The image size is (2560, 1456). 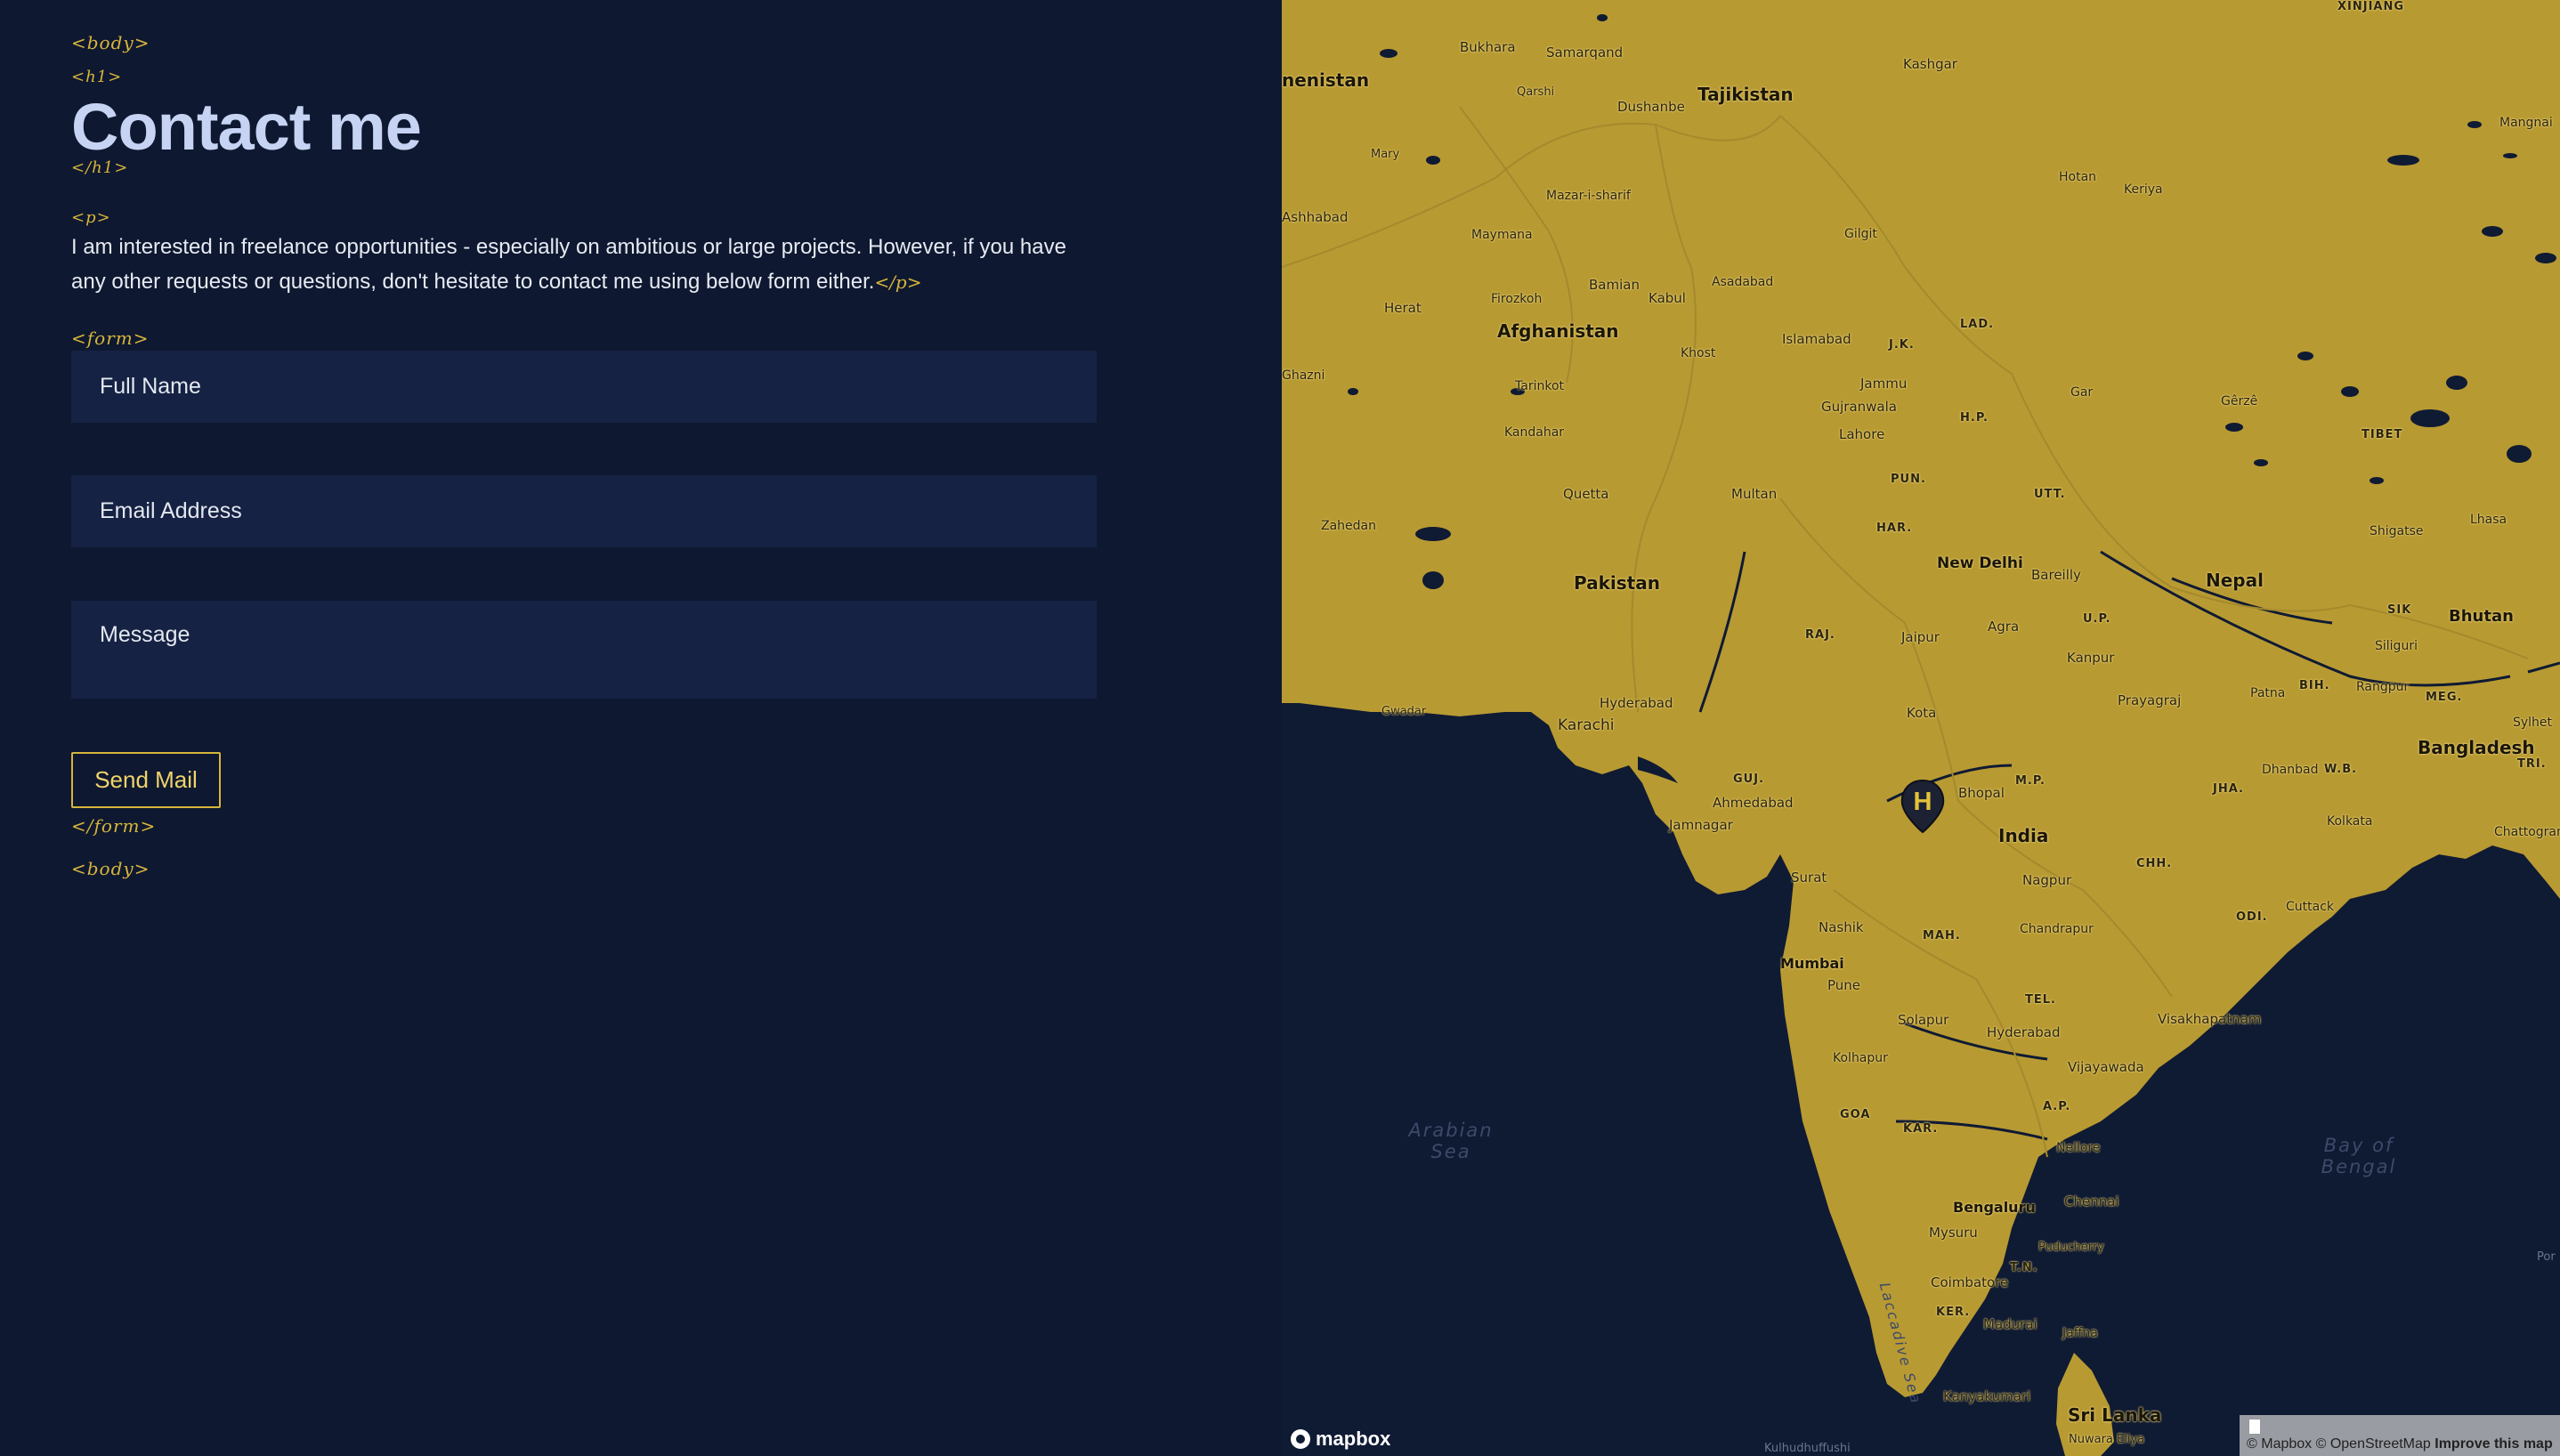 I want to click on map-label-sik: SIK, so click(x=2400, y=610).